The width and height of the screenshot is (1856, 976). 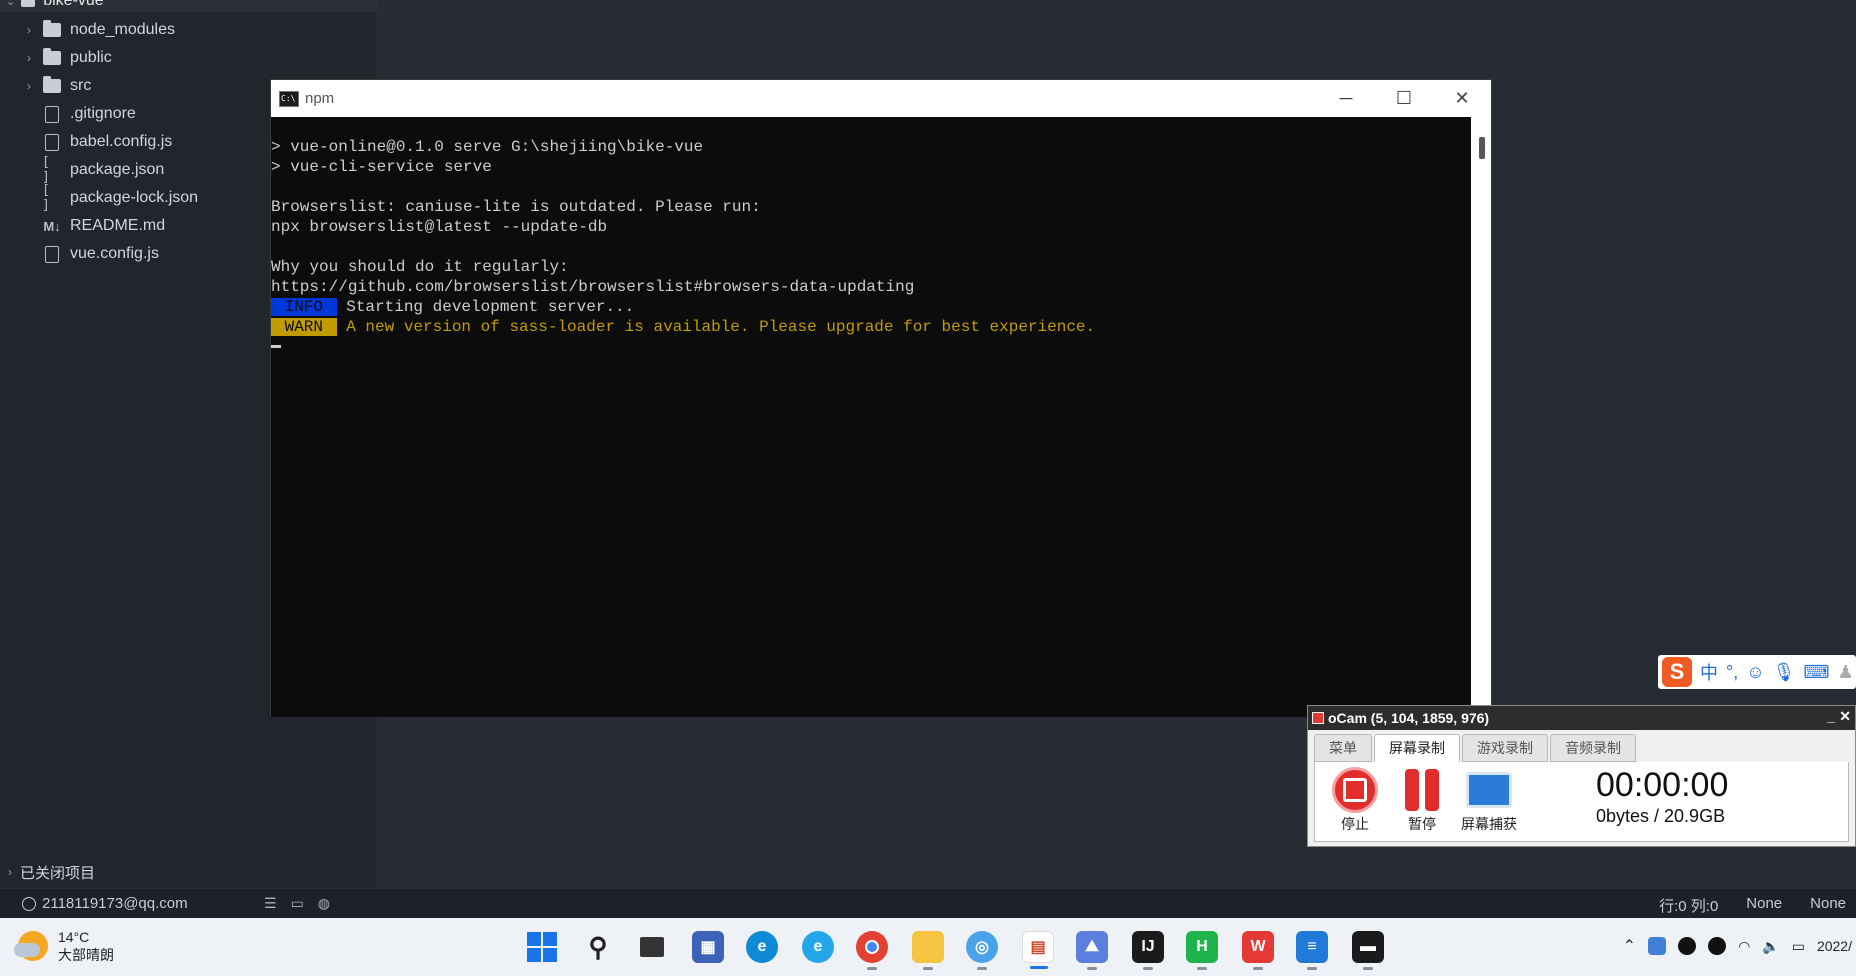 I want to click on tree-root-bike-vue: ⌄ bike-vue, so click(x=189, y=6).